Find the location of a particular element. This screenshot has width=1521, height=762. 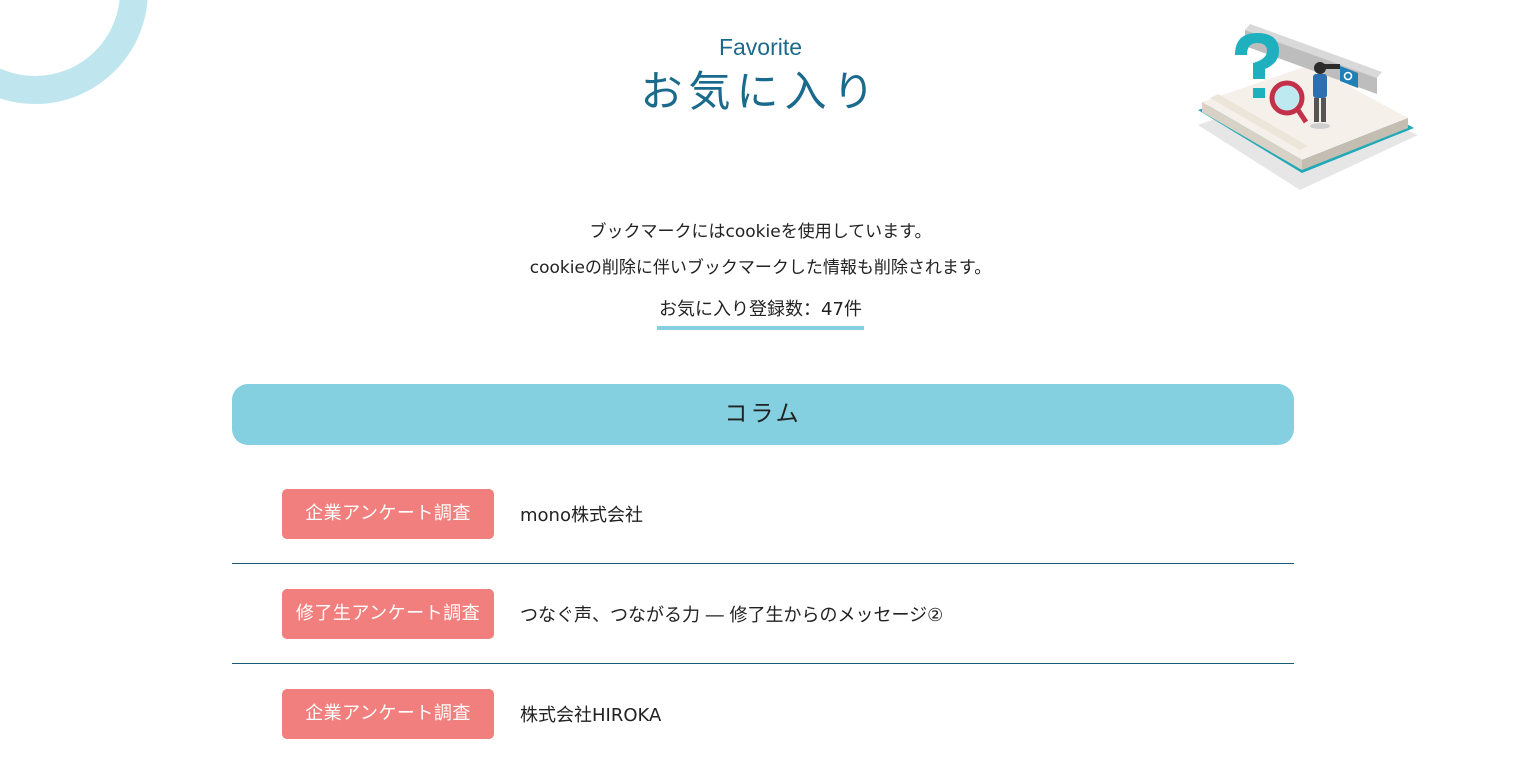

section-header-column: コラム is located at coordinates (763, 414).